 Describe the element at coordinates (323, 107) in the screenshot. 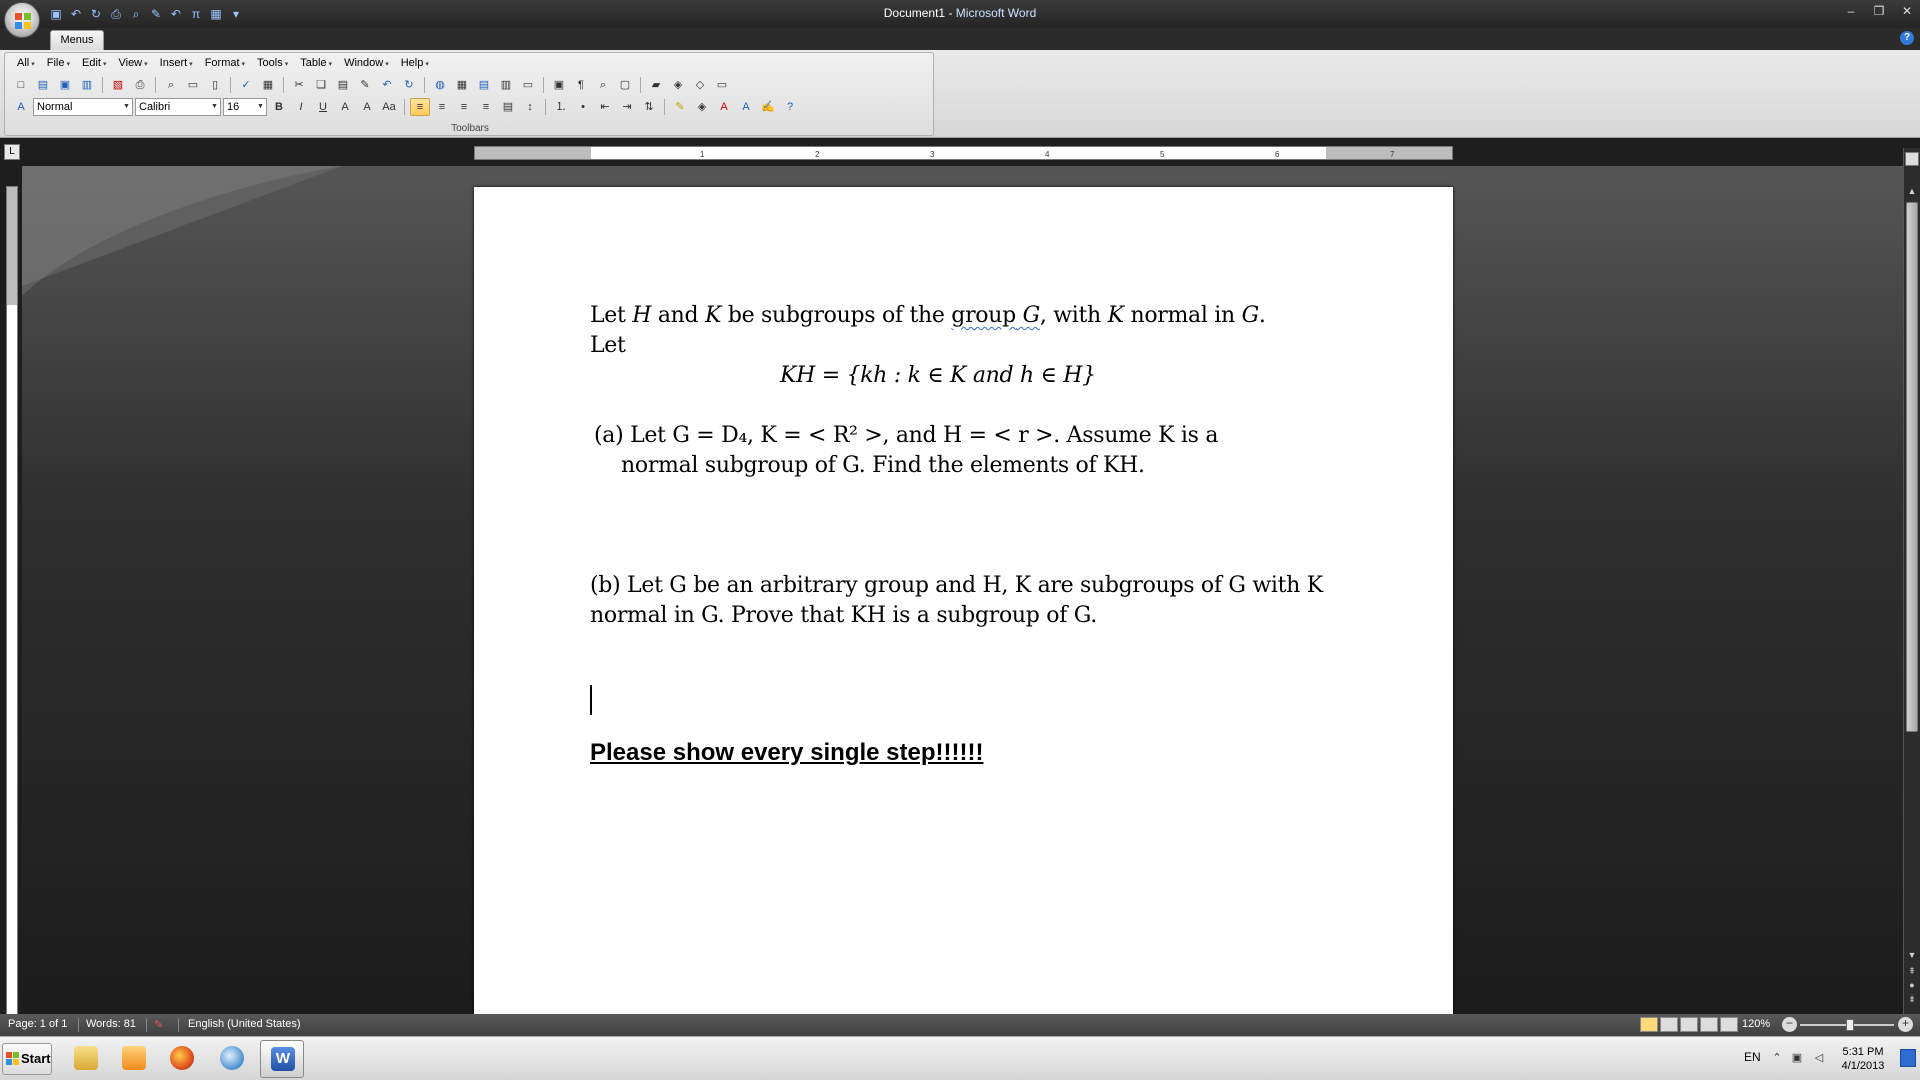

I see `underline-icon: U` at that location.